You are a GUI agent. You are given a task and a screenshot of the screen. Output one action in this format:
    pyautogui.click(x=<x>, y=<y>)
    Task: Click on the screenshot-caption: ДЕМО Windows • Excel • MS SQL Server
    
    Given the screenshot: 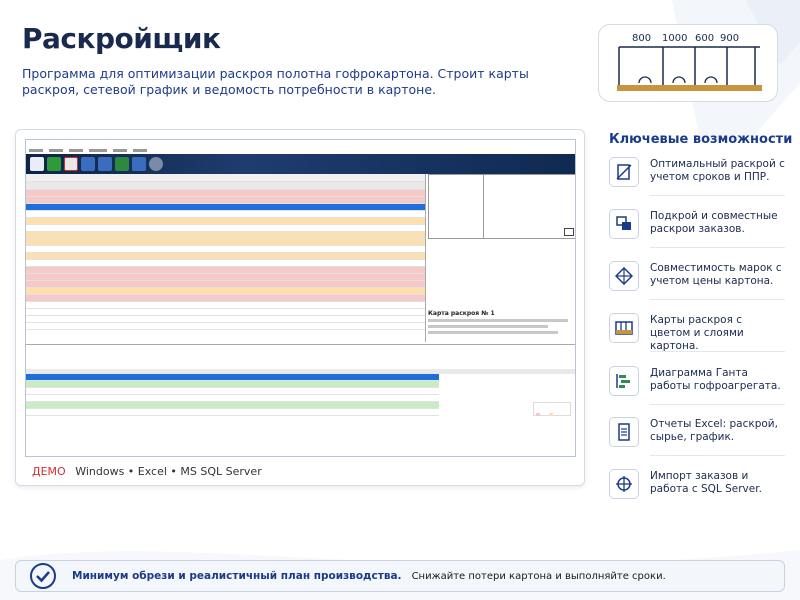 What is the action you would take?
    pyautogui.click(x=147, y=471)
    